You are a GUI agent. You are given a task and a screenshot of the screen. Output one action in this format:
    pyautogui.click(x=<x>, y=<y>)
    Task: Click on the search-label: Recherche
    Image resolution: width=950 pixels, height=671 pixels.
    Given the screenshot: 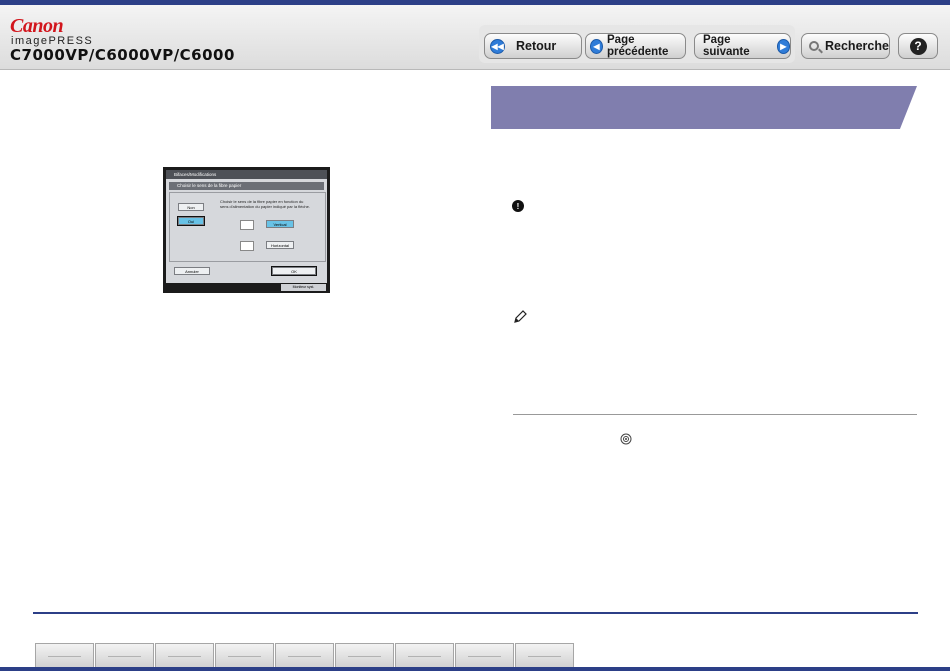 What is the action you would take?
    pyautogui.click(x=857, y=46)
    